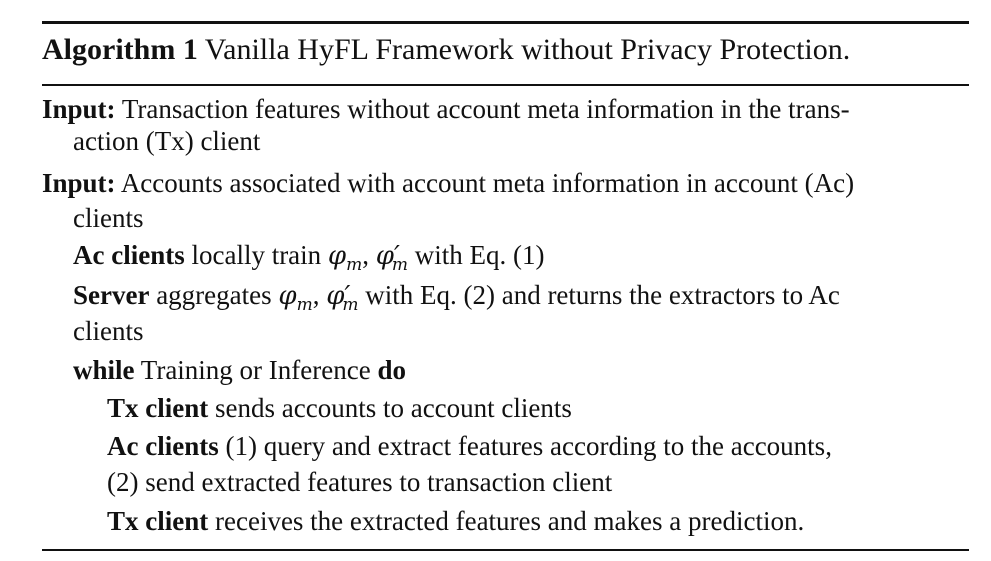 The height and width of the screenshot is (561, 991). Describe the element at coordinates (120, 49) in the screenshot. I see `algorithm-label: Algorithm 1` at that location.